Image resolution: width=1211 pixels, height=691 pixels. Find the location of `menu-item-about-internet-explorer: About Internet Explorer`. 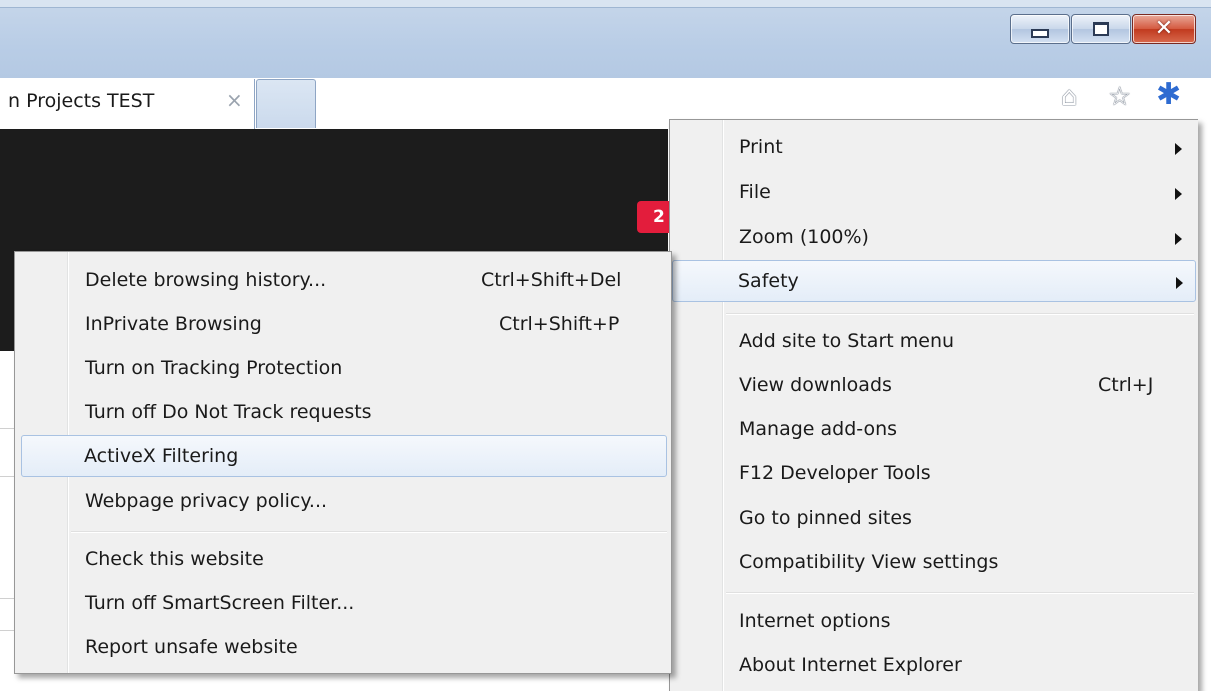

menu-item-about-internet-explorer: About Internet Explorer is located at coordinates (934, 665).